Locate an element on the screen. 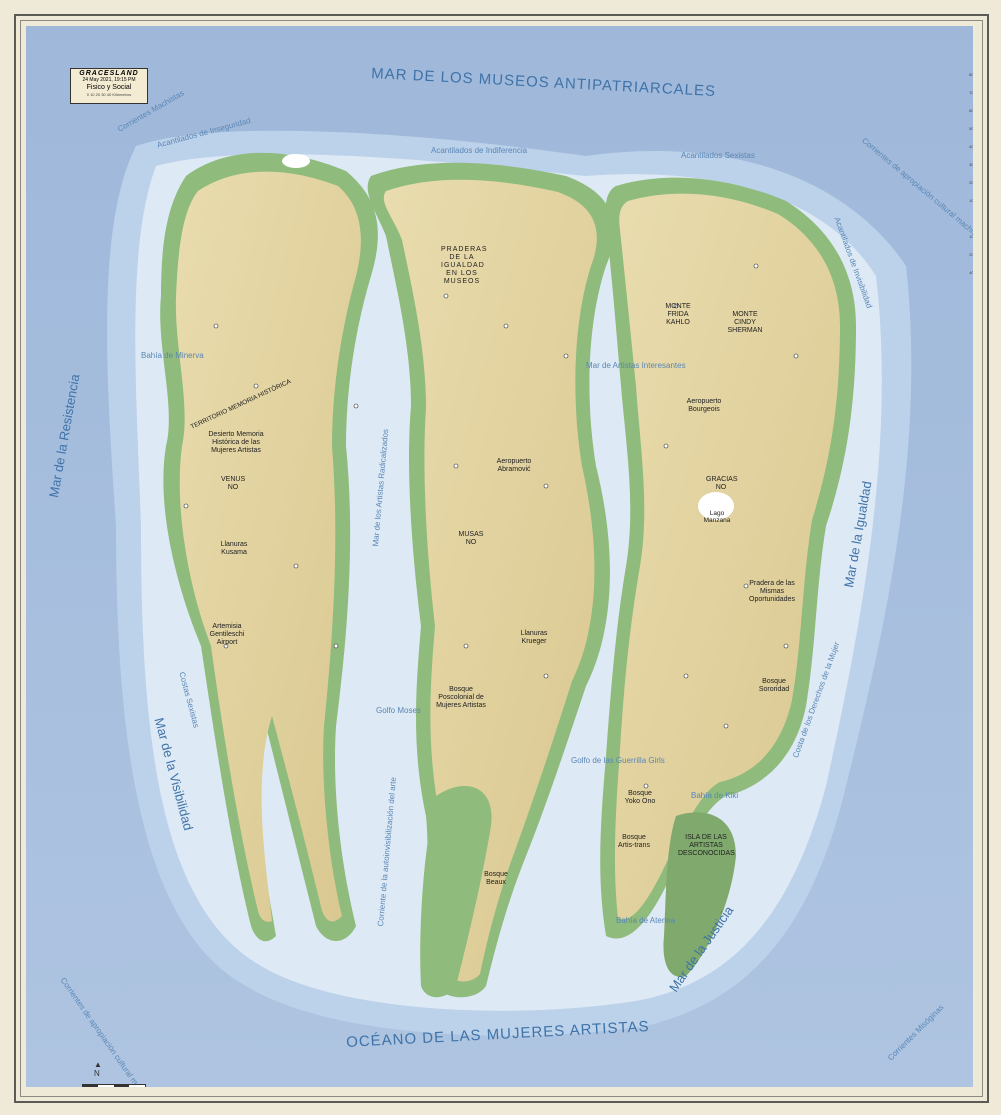  gentileschi-airport-label: Artemisia Gentileschi Airport is located at coordinates (227, 634).